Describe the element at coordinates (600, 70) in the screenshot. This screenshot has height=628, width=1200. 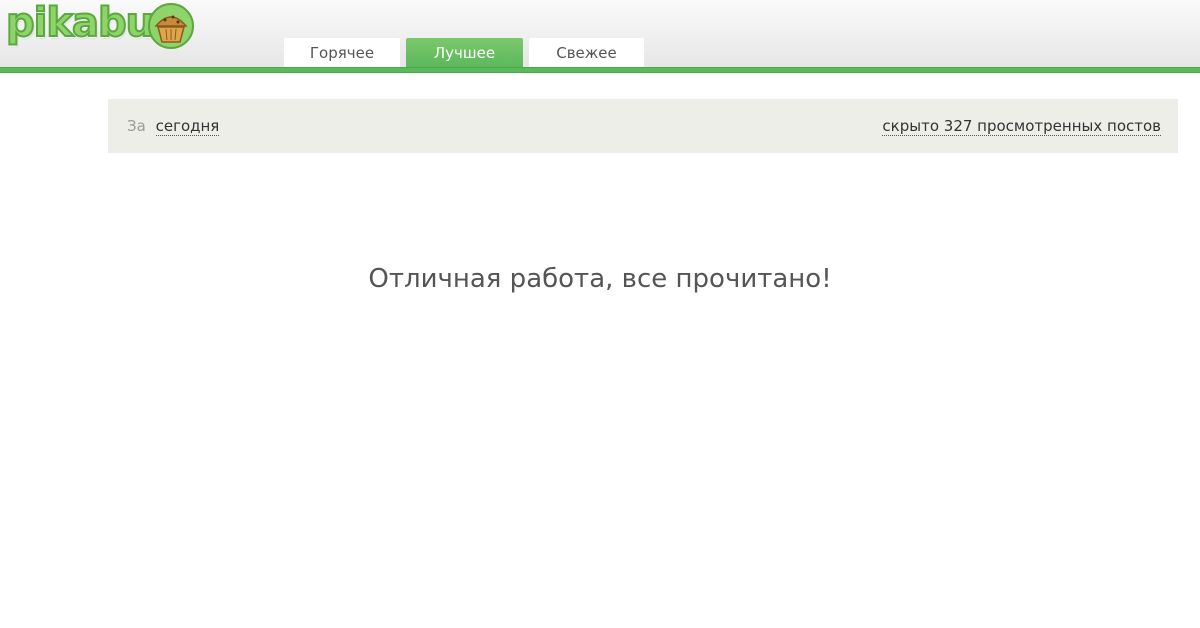
I see `header-accent-bar` at that location.